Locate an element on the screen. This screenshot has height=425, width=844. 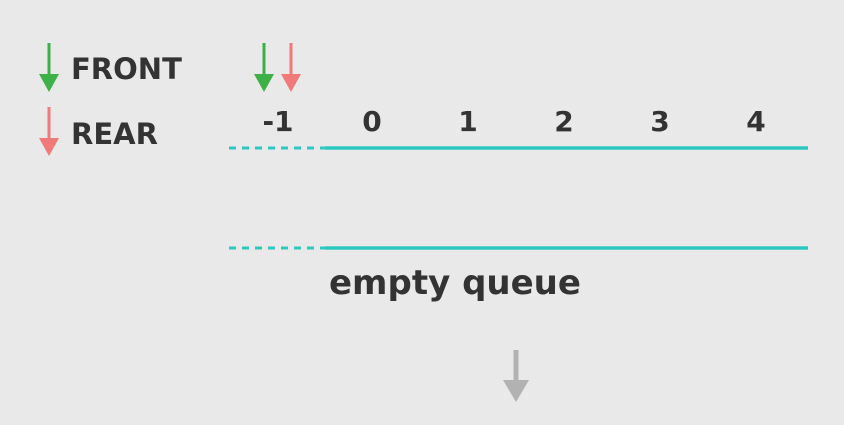
front-pointer-arrow-icon is located at coordinates (264, 67).